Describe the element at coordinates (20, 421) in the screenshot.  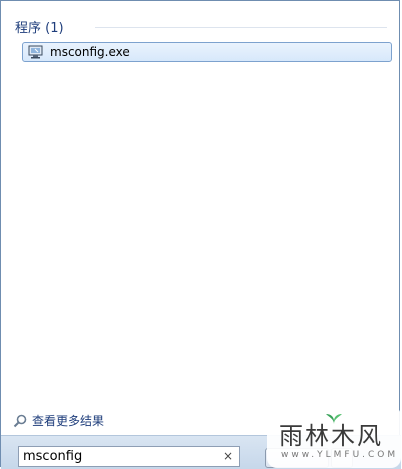
I see `search-icon` at that location.